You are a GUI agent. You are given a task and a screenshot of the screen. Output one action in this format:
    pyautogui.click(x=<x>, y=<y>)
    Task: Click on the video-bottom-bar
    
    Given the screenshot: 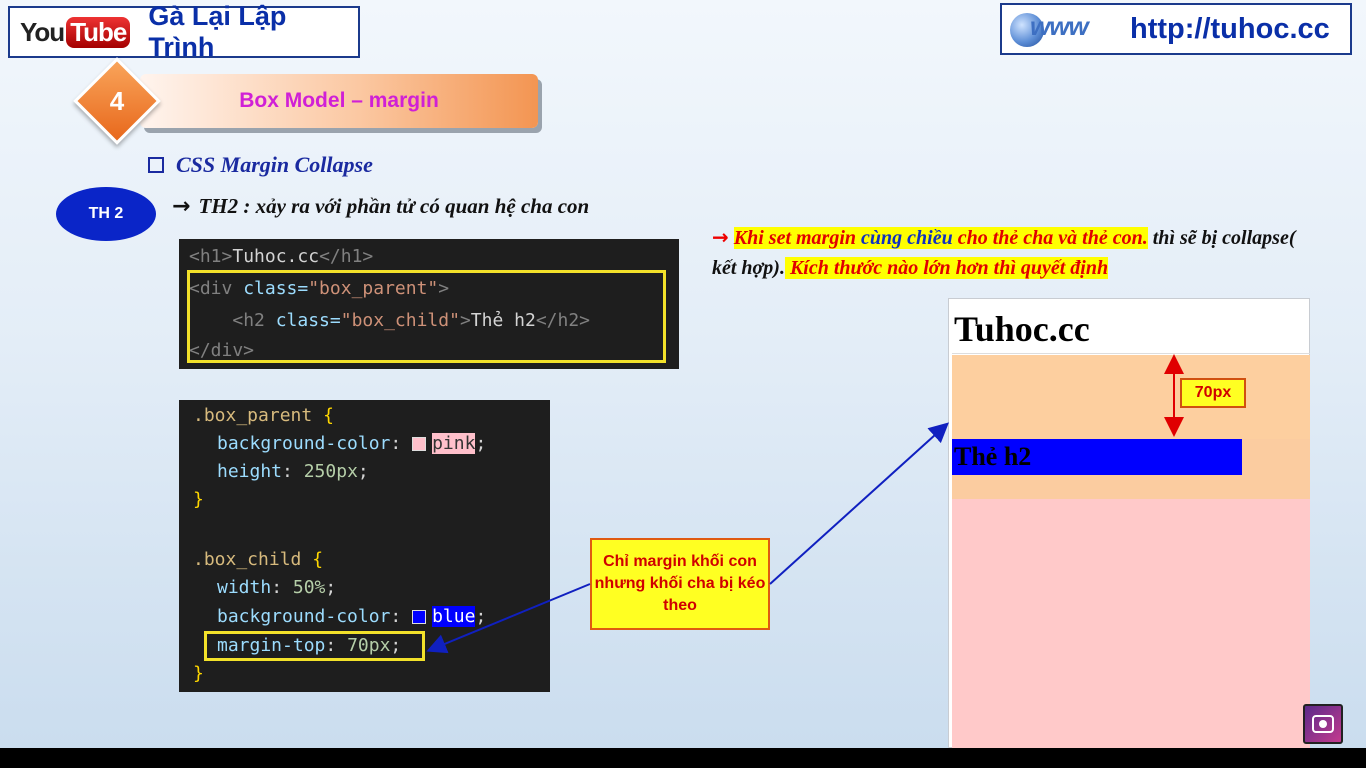 What is the action you would take?
    pyautogui.click(x=683, y=758)
    